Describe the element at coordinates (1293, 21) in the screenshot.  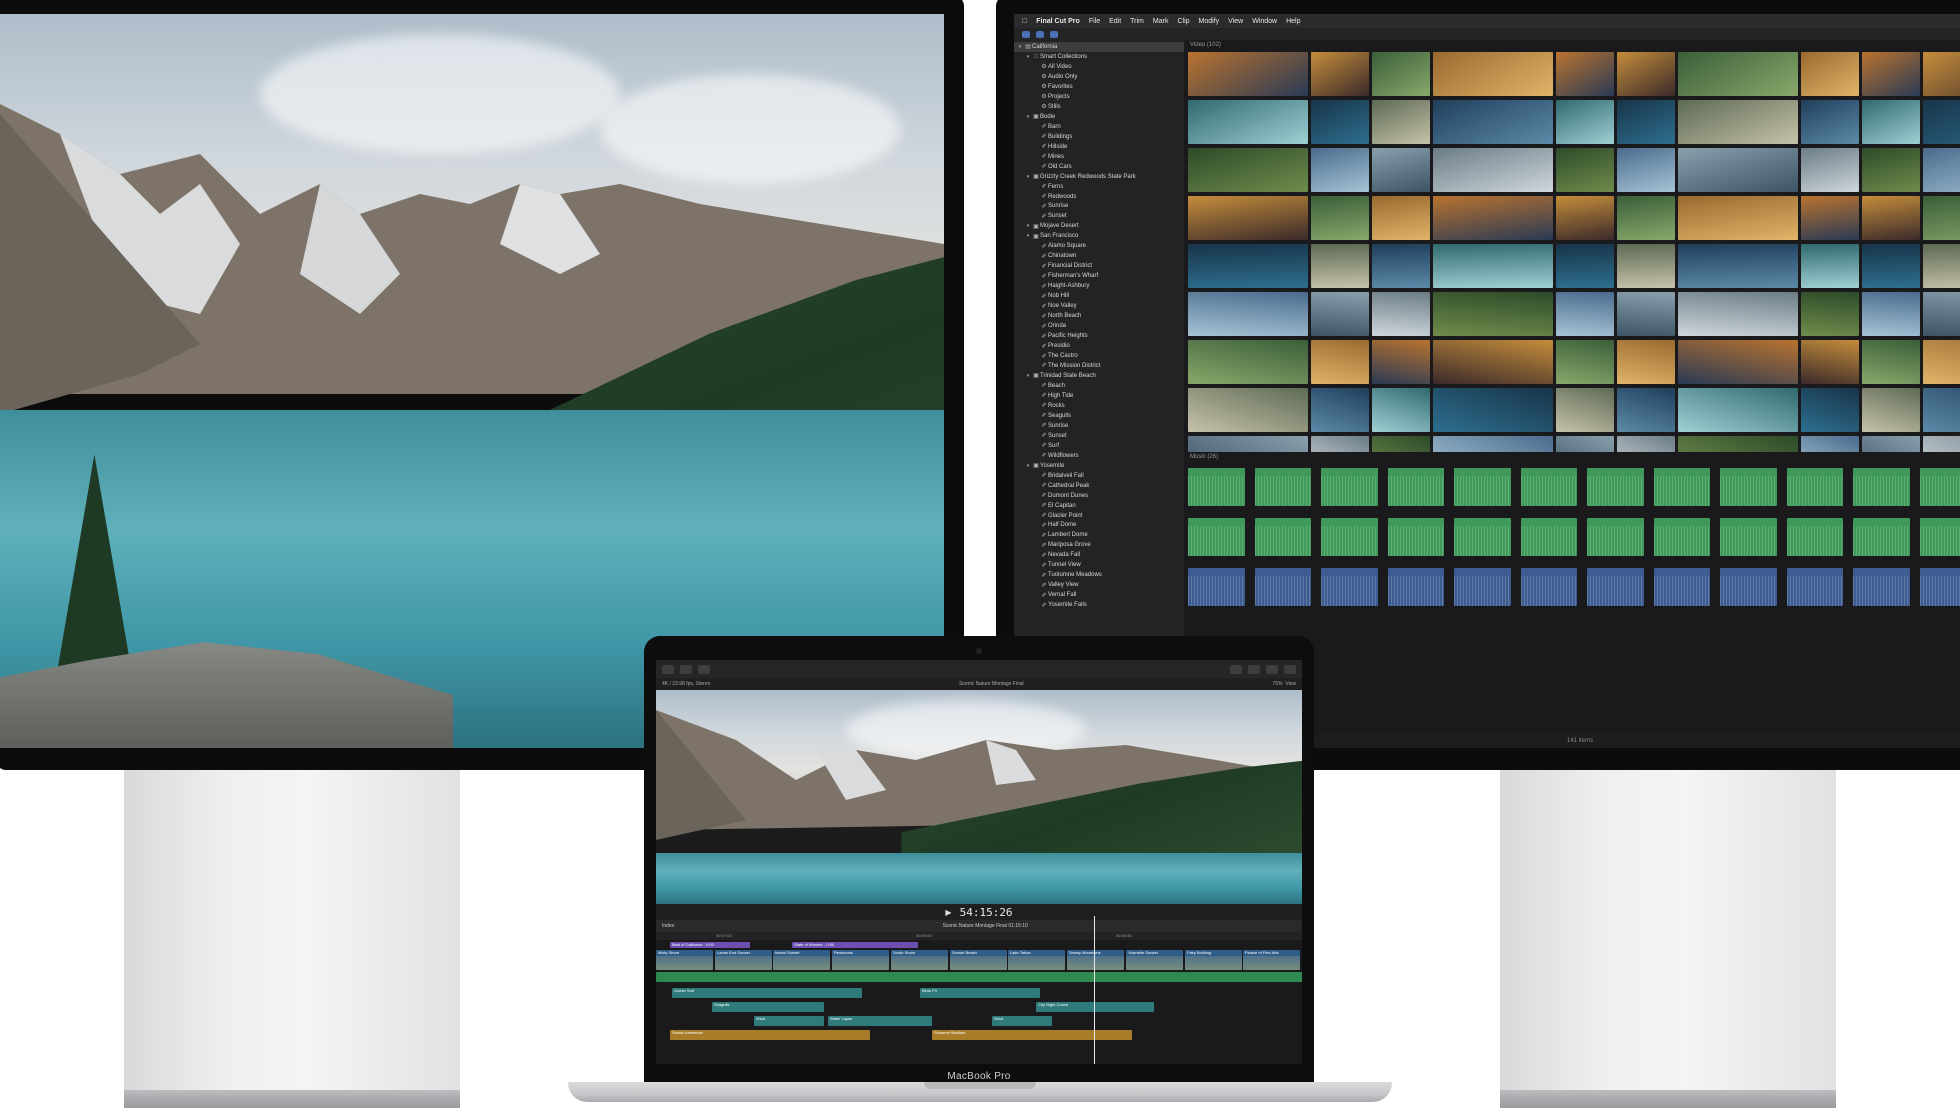
I see `menu-help: Help` at that location.